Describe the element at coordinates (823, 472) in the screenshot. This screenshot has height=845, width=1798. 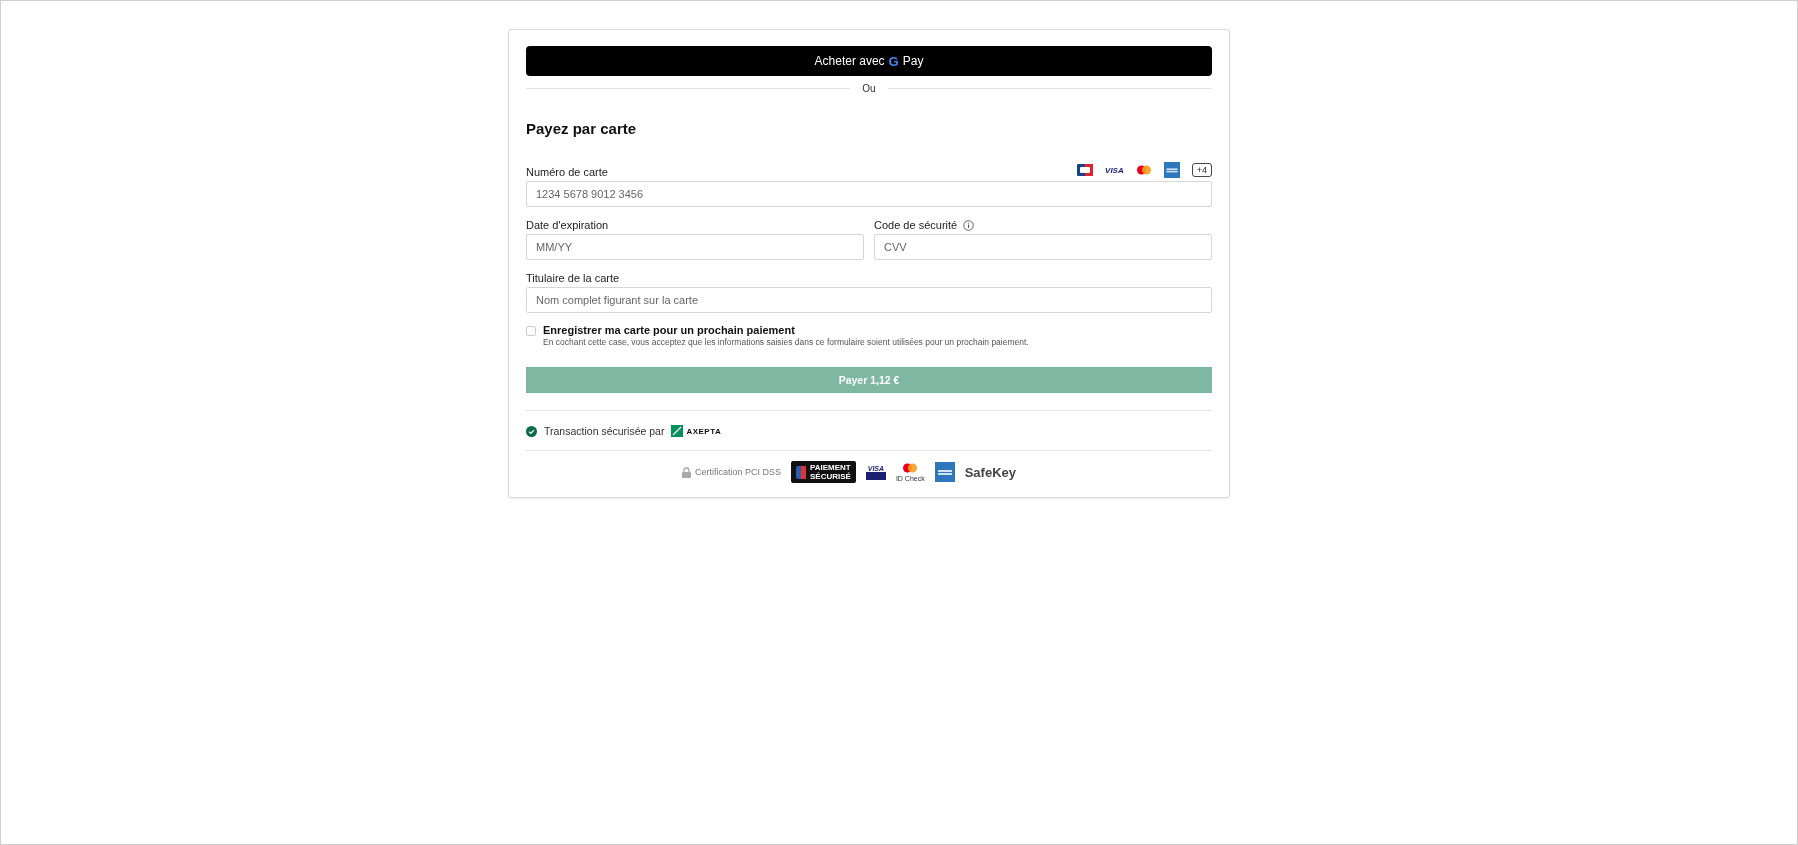
I see `secure-payment-badge: PAIEMENT SÉCURISÉ` at that location.